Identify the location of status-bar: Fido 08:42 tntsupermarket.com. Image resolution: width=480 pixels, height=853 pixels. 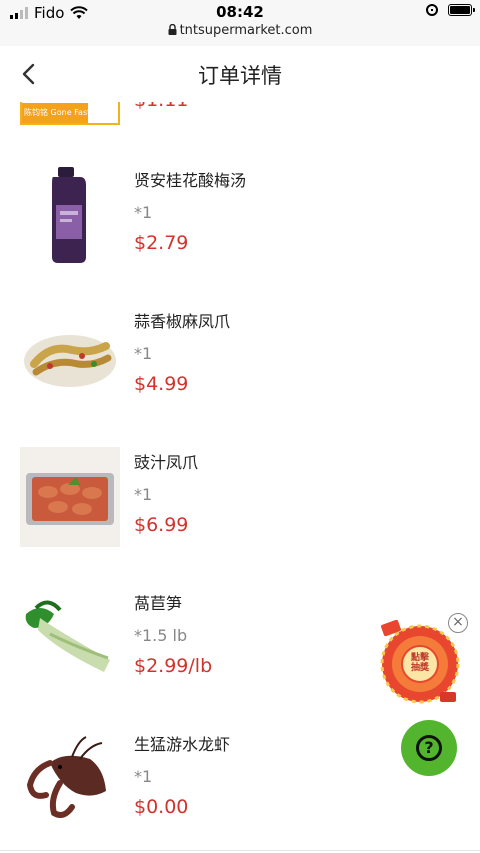
(240, 23).